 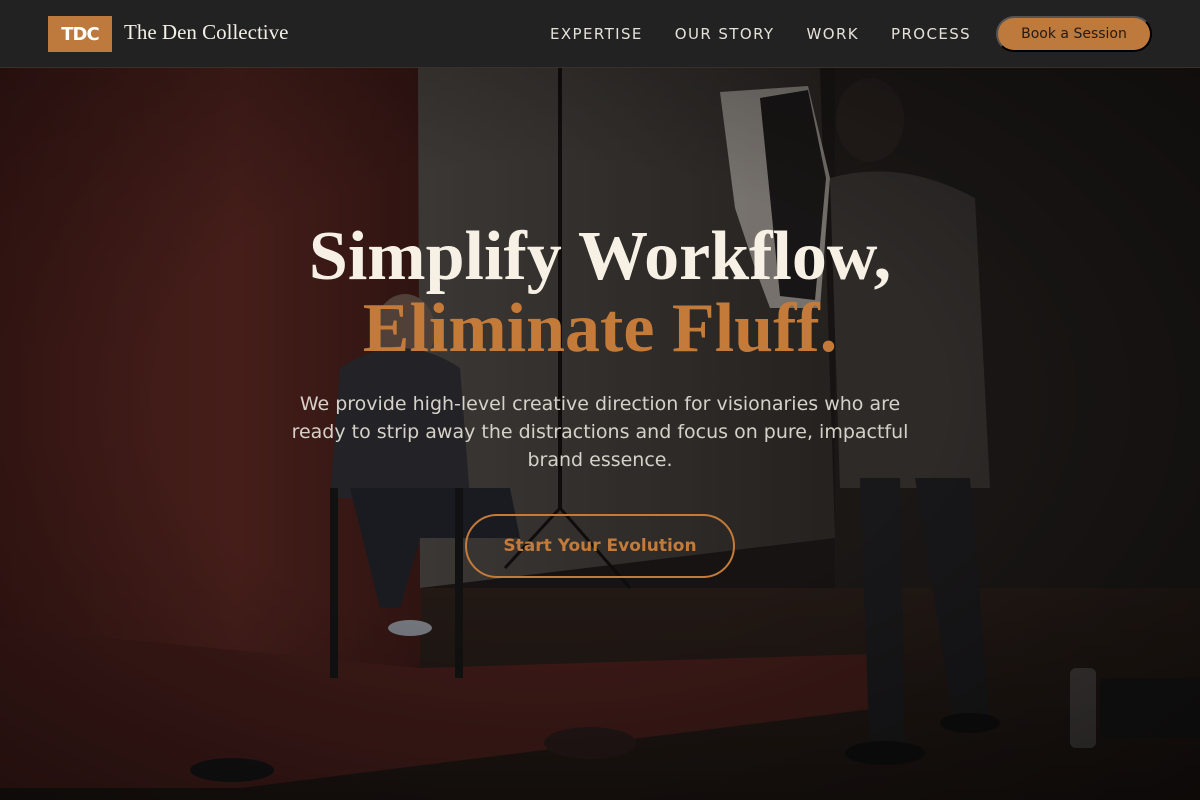 What do you see at coordinates (600, 328) in the screenshot?
I see `hero-headline-line2: Eliminate Fluff.` at bounding box center [600, 328].